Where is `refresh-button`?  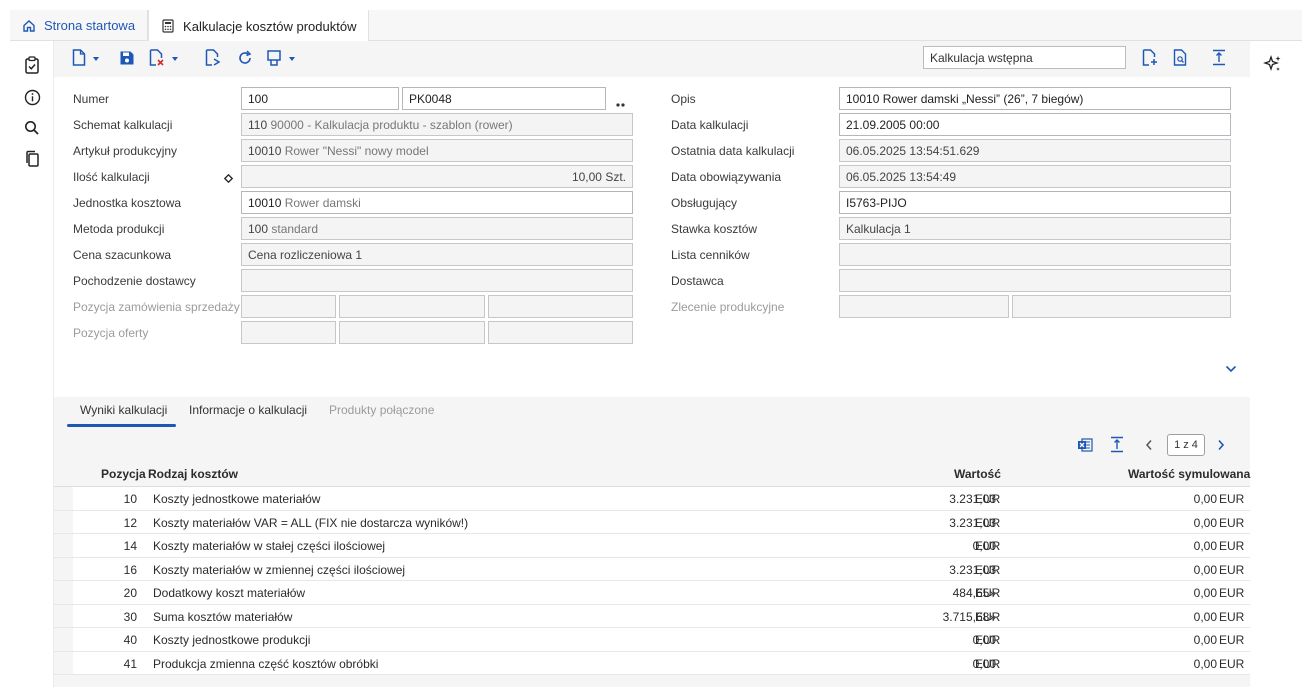 refresh-button is located at coordinates (245, 59).